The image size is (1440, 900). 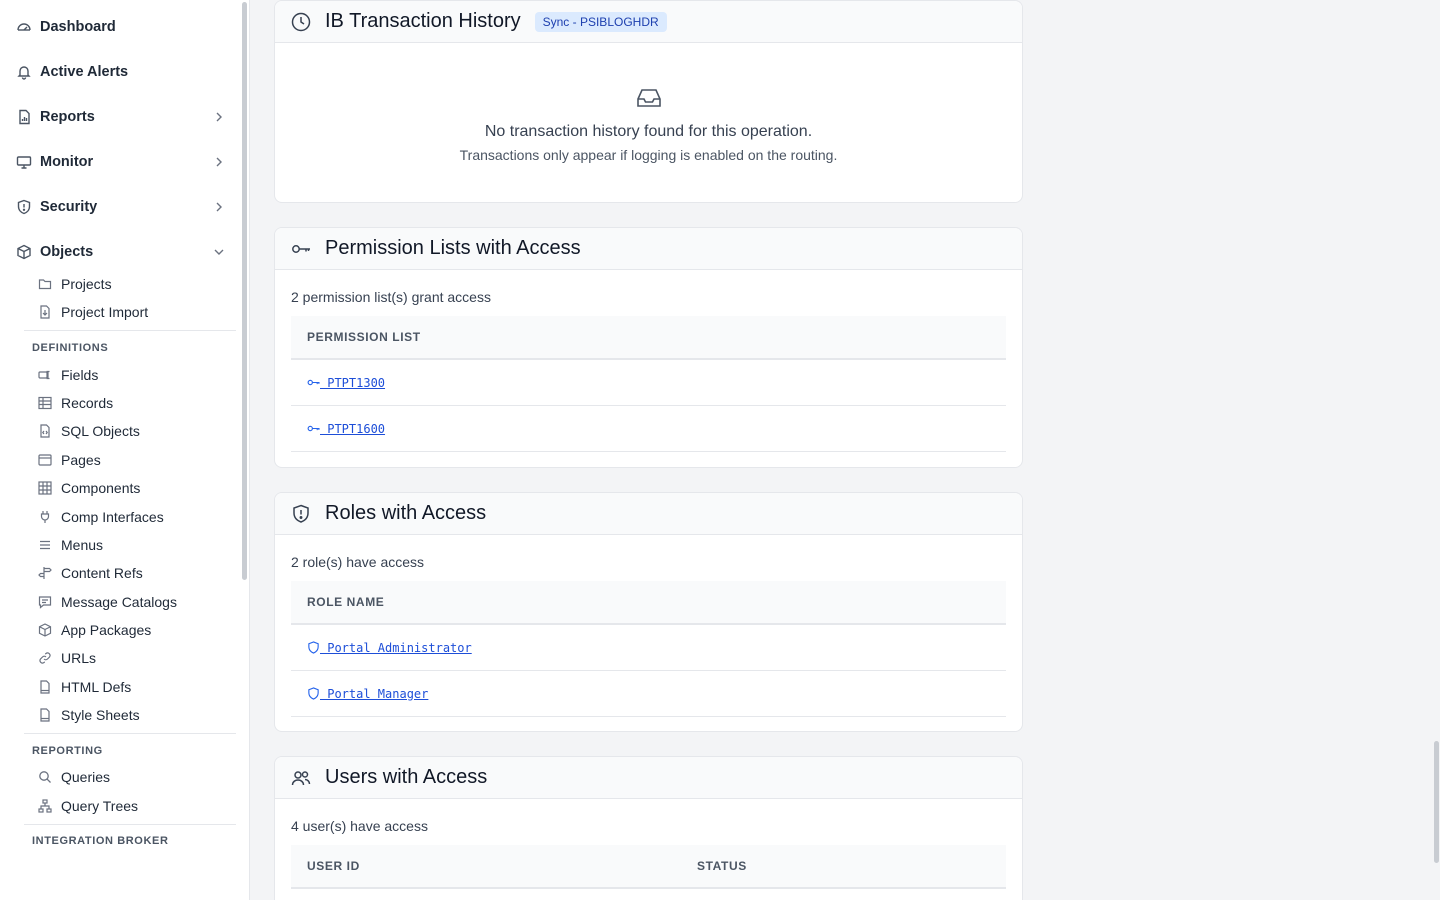 What do you see at coordinates (84, 72) in the screenshot?
I see `sidebar-item-label: Active Alerts` at bounding box center [84, 72].